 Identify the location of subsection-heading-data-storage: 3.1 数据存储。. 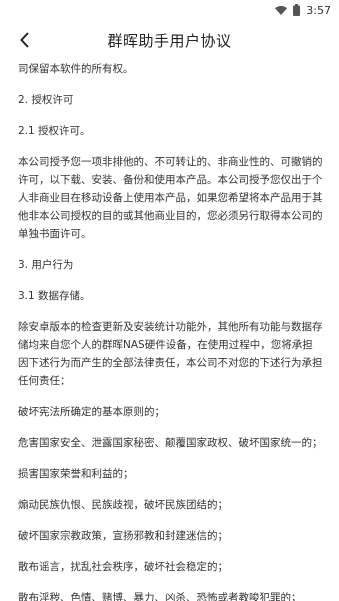
(54, 296).